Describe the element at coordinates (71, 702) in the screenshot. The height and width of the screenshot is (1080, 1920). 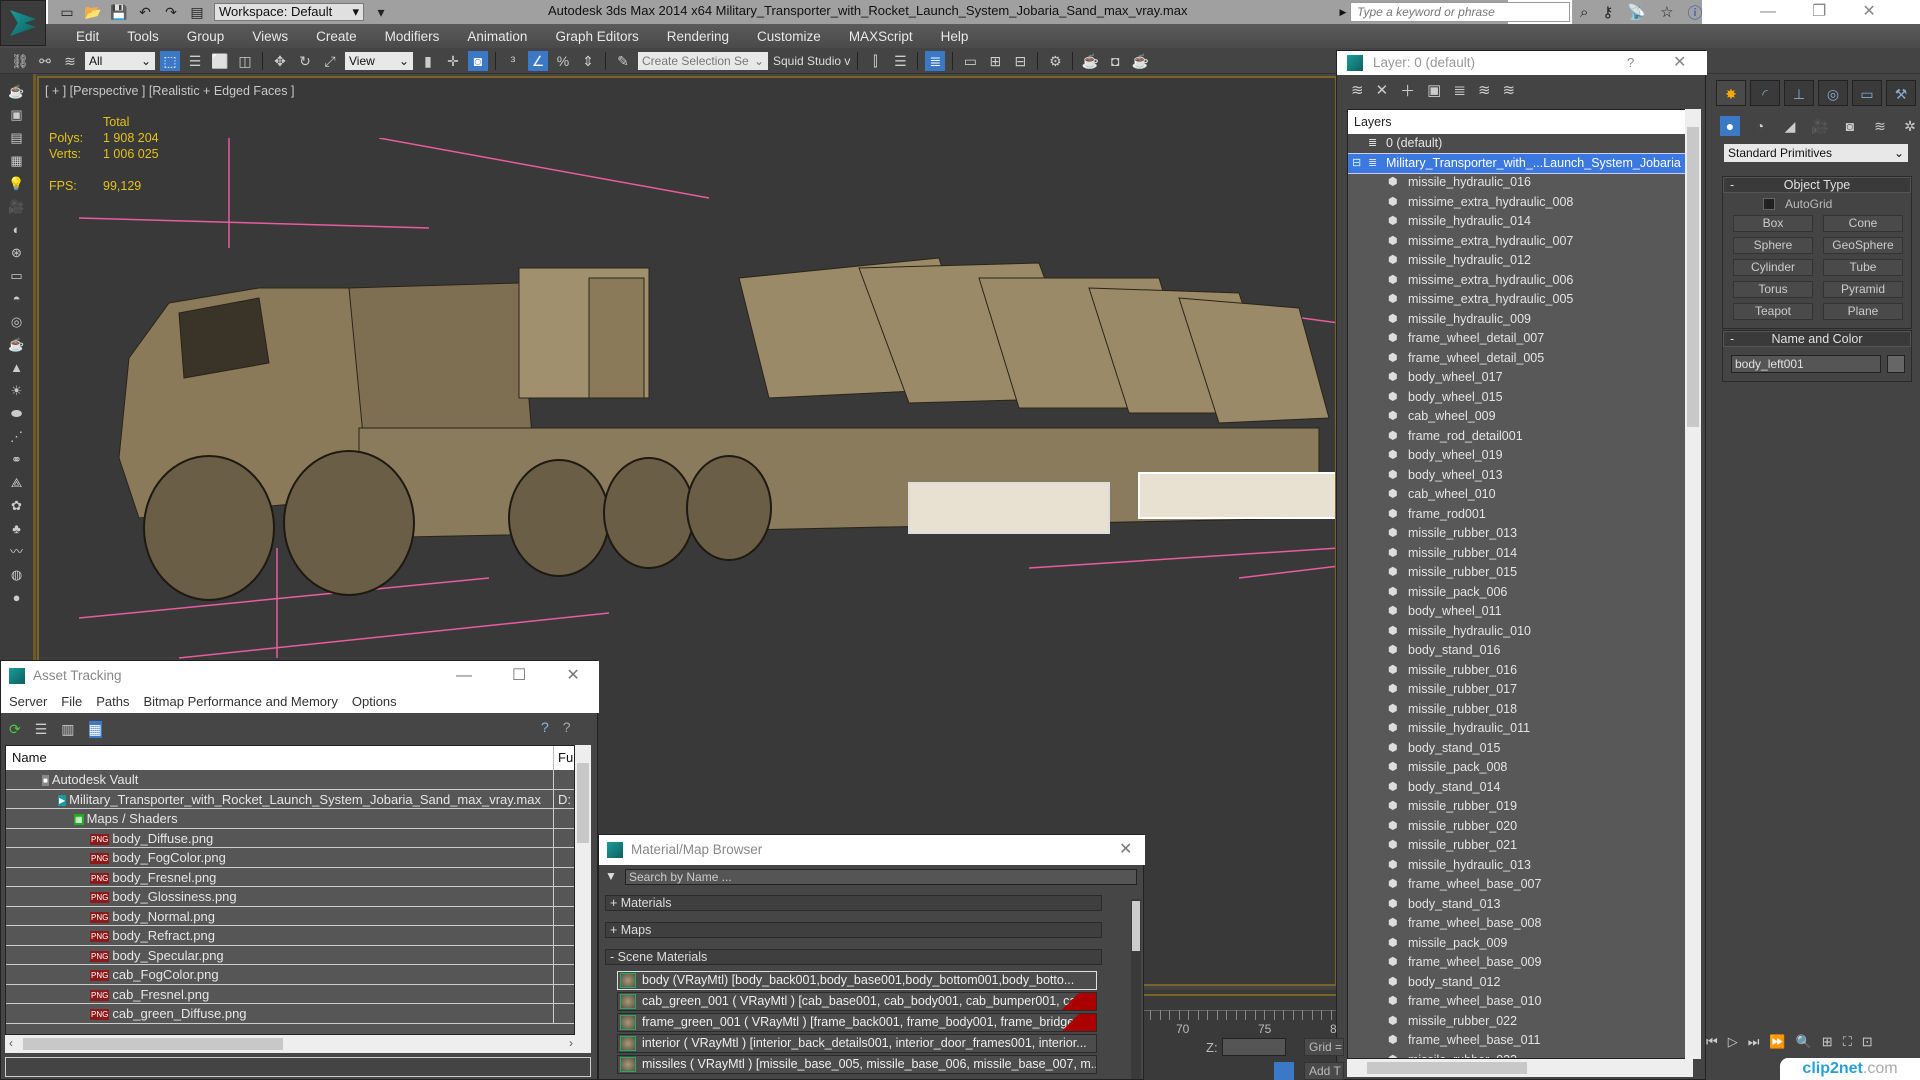
I see `menu-file: File` at that location.